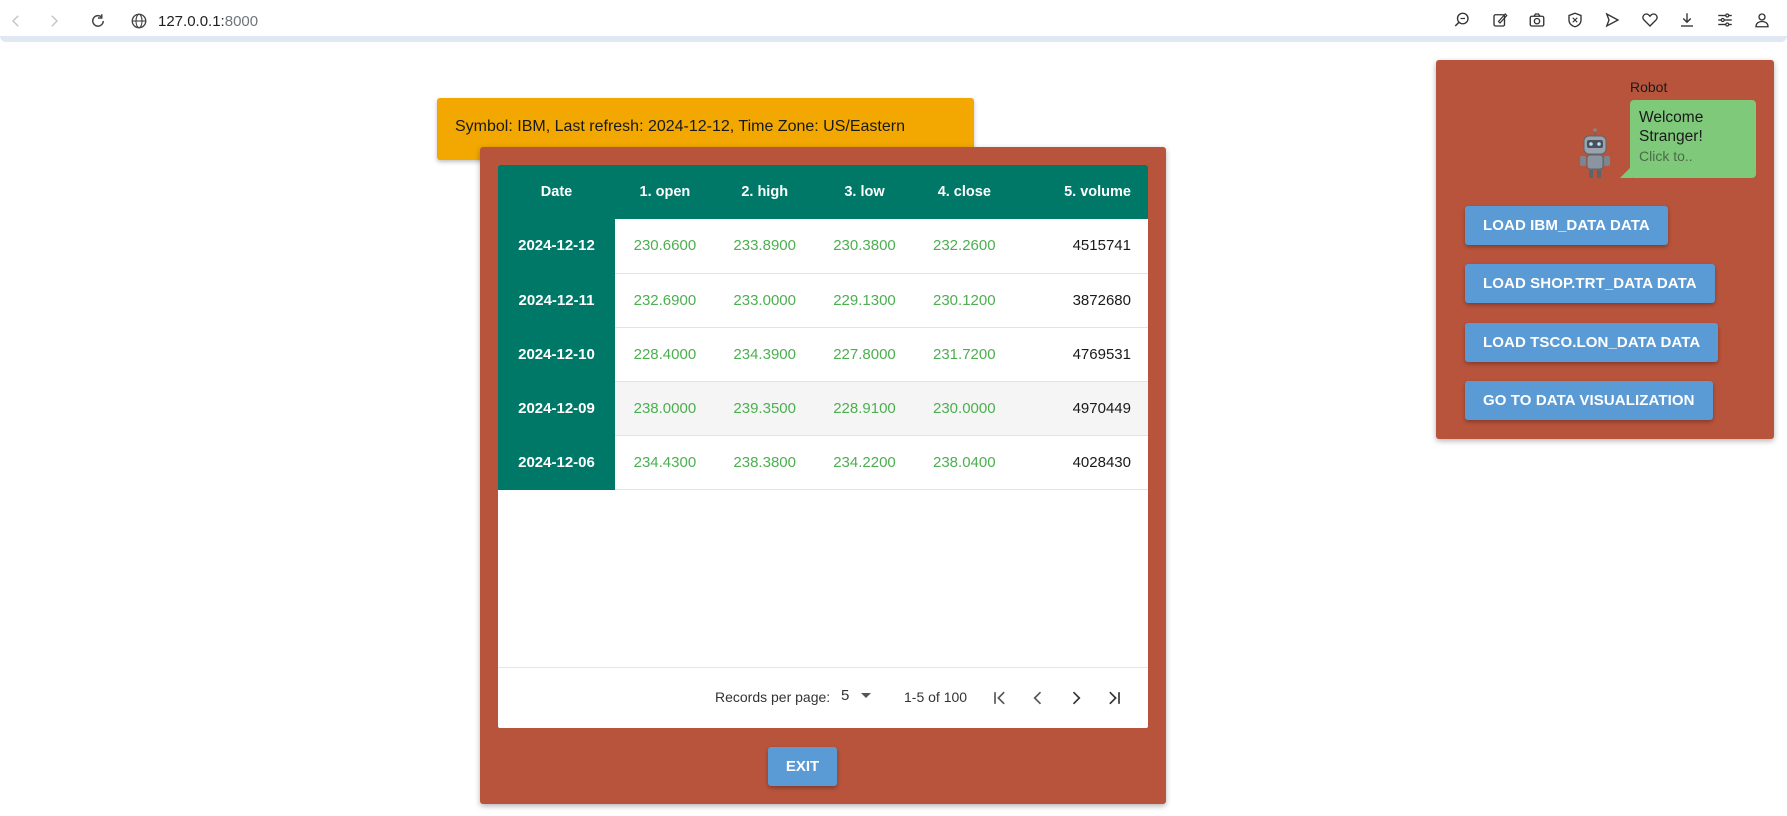 The height and width of the screenshot is (816, 1787). Describe the element at coordinates (665, 408) in the screenshot. I see `open-cell: 238.0000` at that location.